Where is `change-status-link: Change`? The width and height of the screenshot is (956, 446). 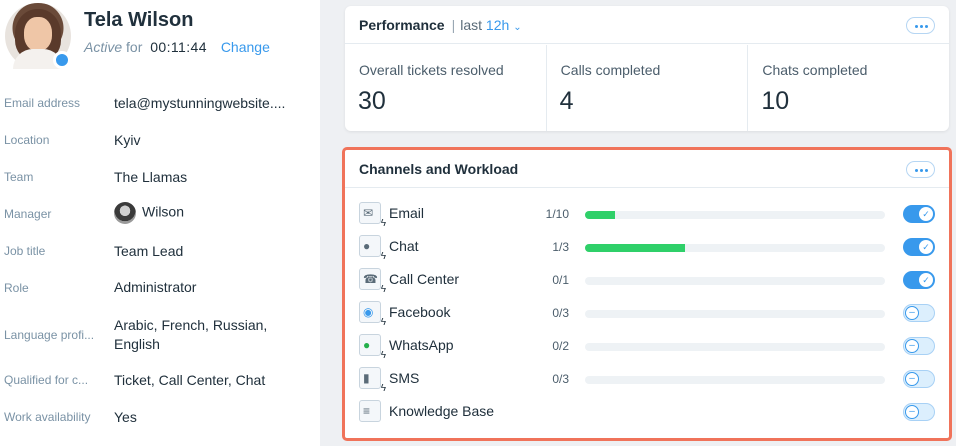
change-status-link: Change is located at coordinates (245, 47).